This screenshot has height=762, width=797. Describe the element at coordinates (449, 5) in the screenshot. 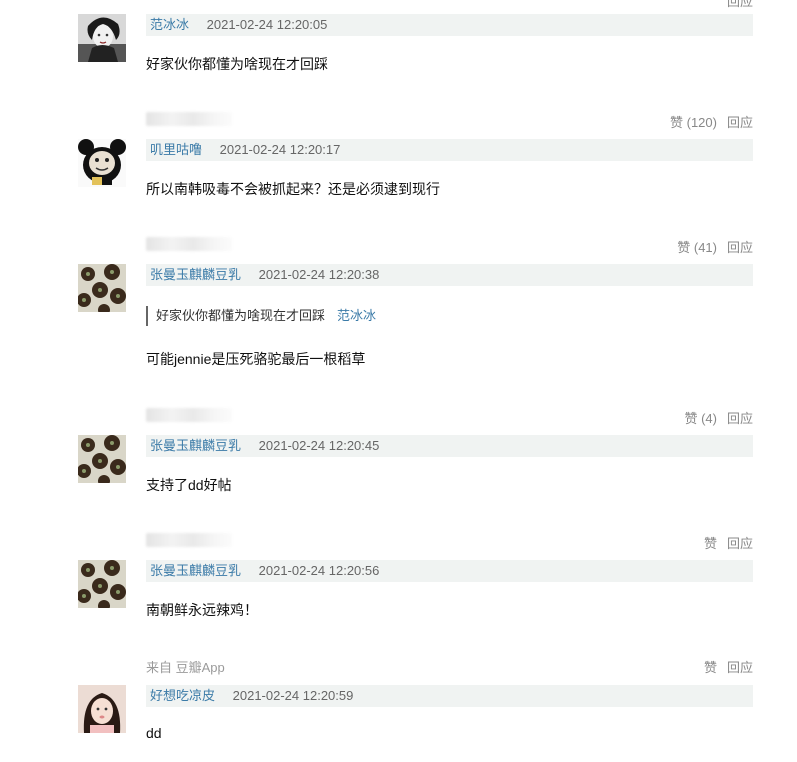

I see `top-action-row: 回应` at that location.